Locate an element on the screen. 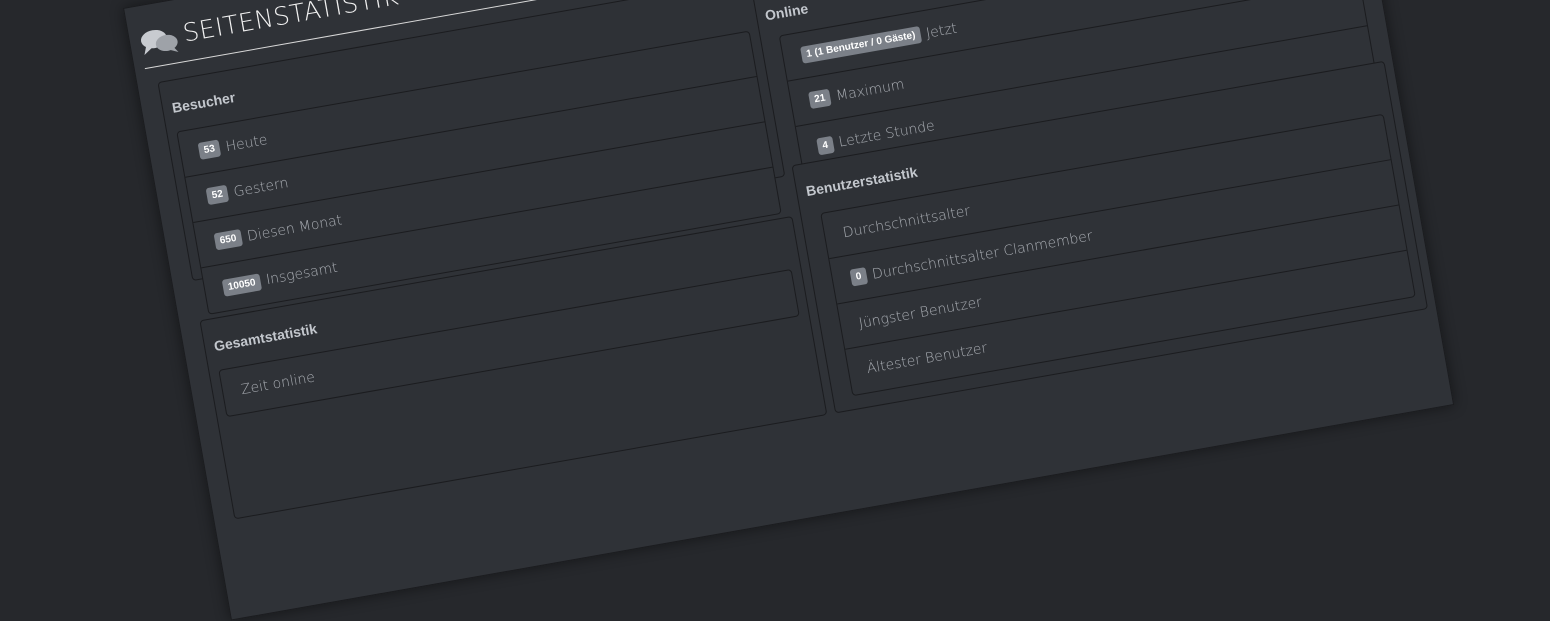 This screenshot has width=1550, height=621. count-badge: 10050 is located at coordinates (241, 284).